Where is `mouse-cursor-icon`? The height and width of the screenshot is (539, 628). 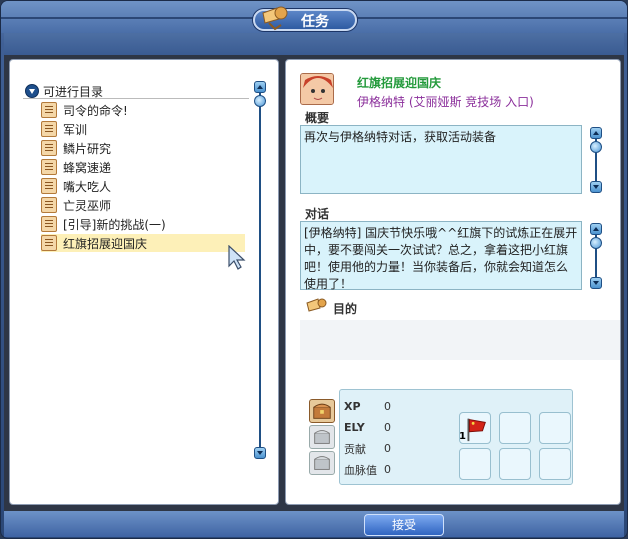
mouse-cursor-icon is located at coordinates (237, 257).